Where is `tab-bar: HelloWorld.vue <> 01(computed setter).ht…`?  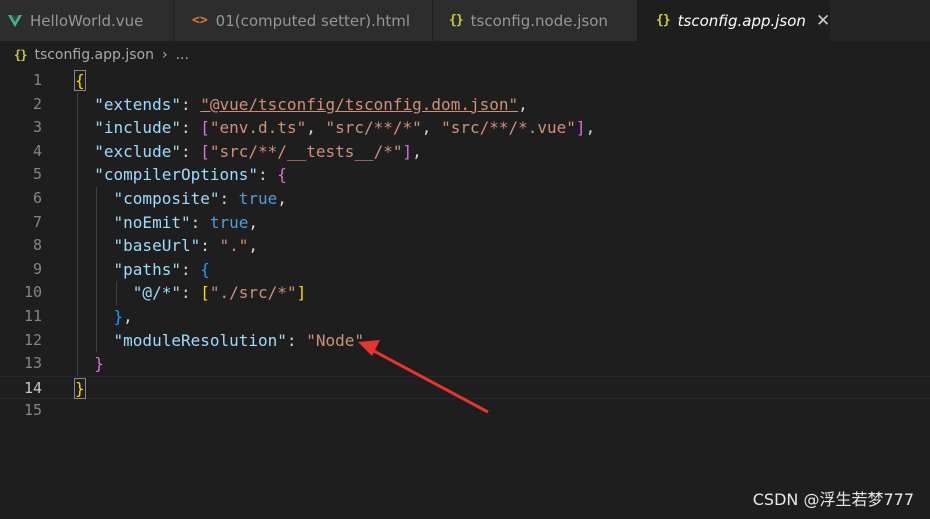 tab-bar: HelloWorld.vue <> 01(computed setter).ht… is located at coordinates (465, 20).